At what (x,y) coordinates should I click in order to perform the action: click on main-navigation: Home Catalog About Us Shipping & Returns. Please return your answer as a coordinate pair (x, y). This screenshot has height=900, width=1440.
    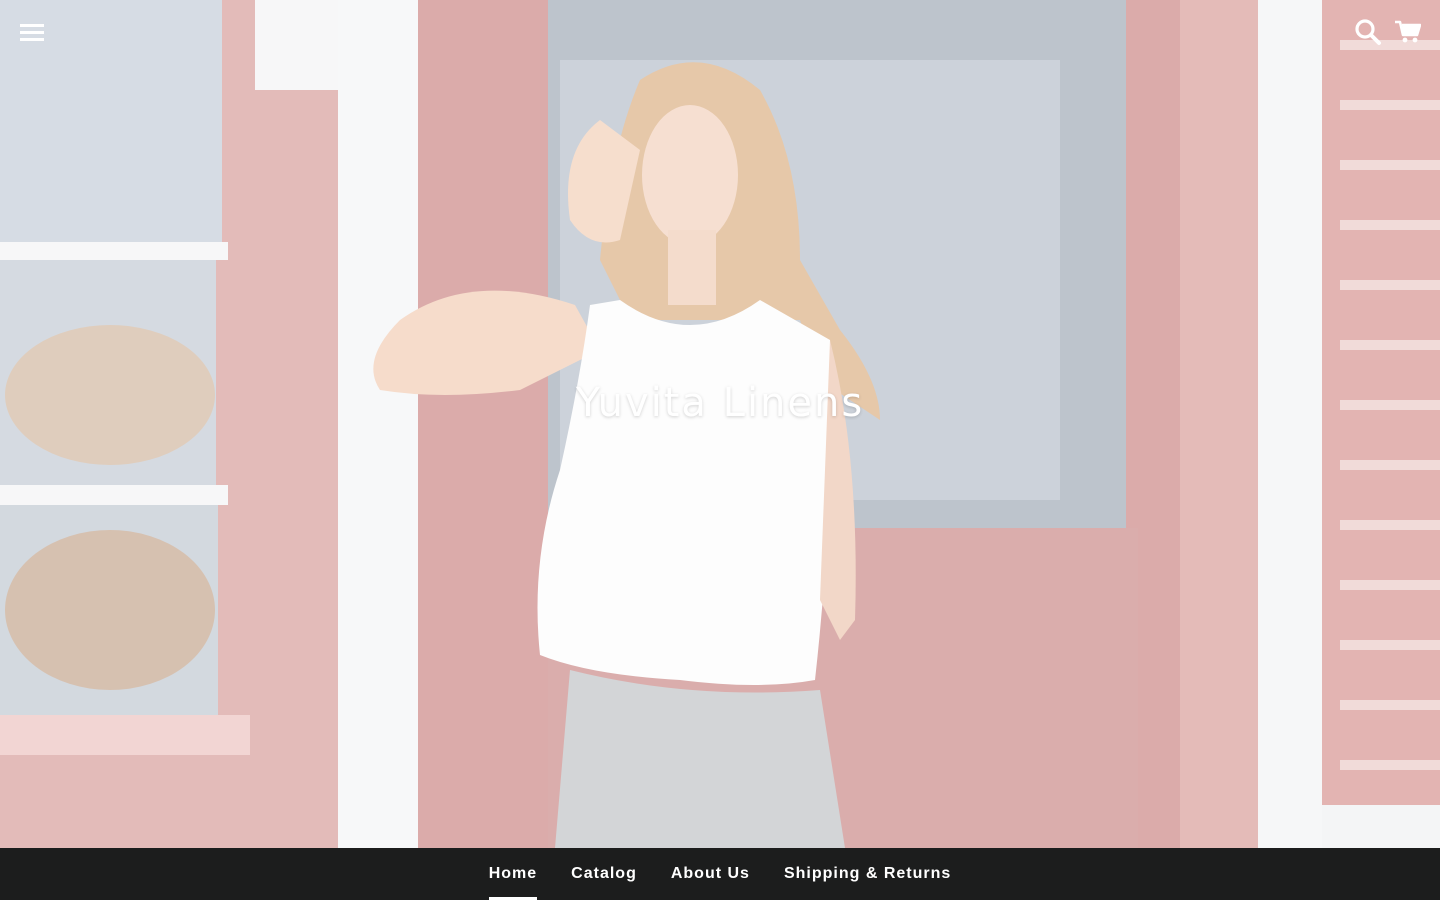
    Looking at the image, I should click on (720, 874).